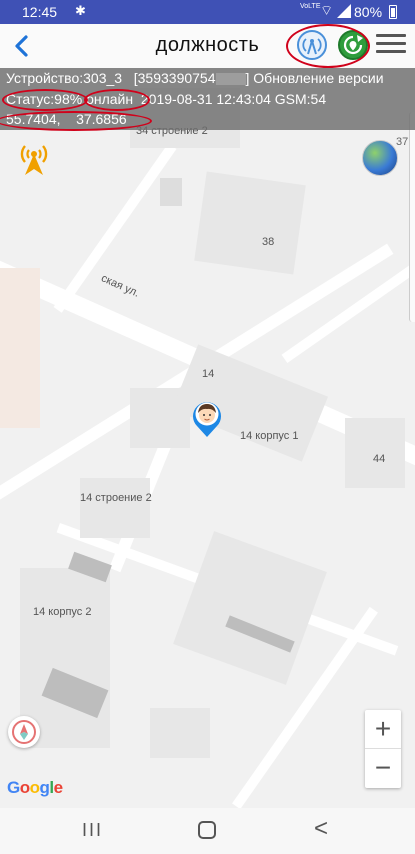 The height and width of the screenshot is (854, 415). I want to click on last-update-time: 2019-08-31 12:43:04, so click(205, 99).